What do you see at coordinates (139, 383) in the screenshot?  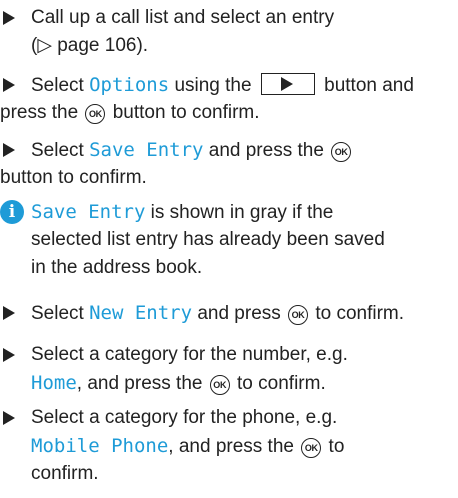 I see `step-5-text: , and press the` at bounding box center [139, 383].